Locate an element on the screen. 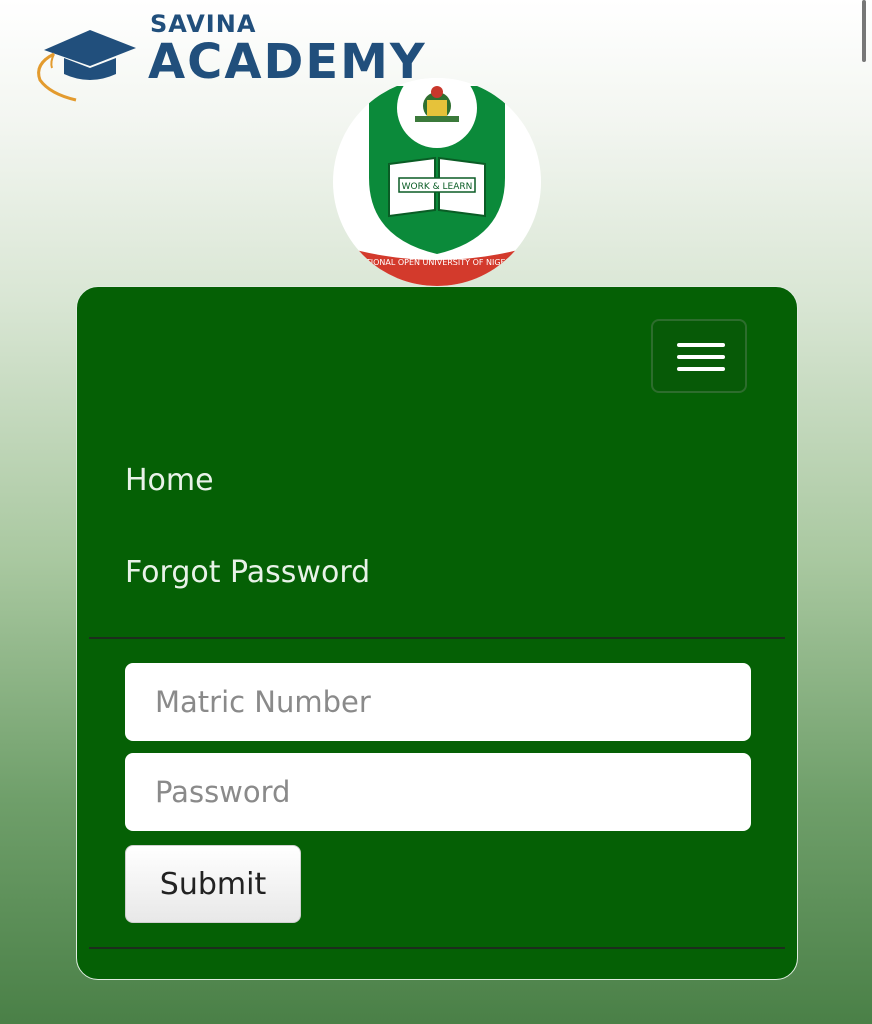 The height and width of the screenshot is (1024, 872). hamburger-icon is located at coordinates (701, 345).